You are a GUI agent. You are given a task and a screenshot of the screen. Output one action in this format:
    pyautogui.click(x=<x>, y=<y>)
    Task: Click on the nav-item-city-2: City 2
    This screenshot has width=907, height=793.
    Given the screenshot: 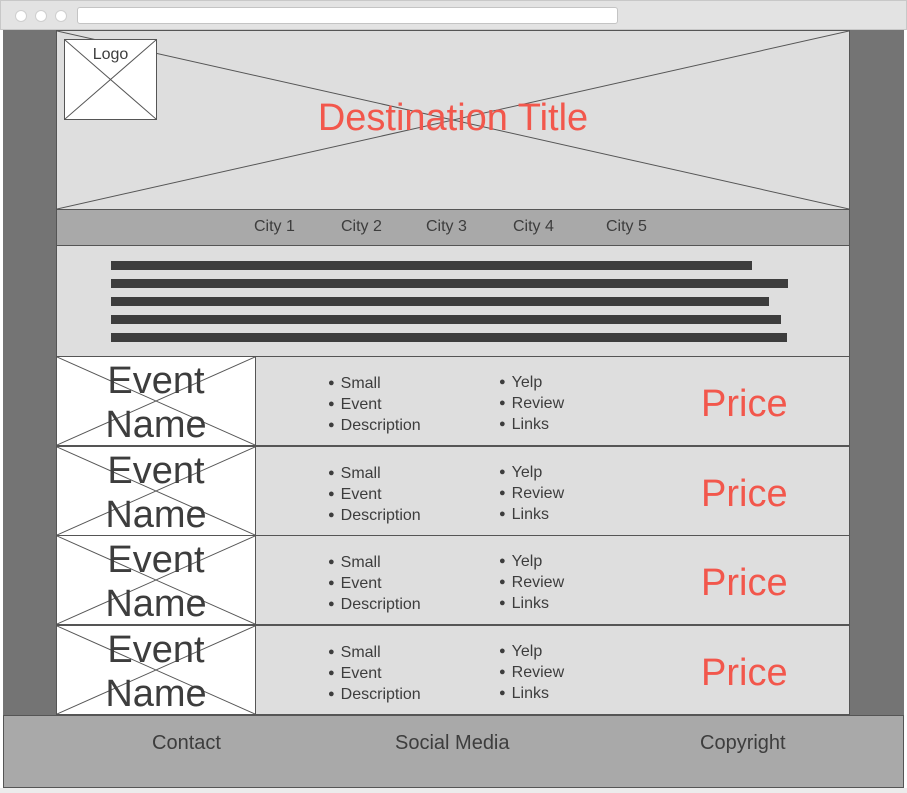 What is the action you would take?
    pyautogui.click(x=361, y=227)
    